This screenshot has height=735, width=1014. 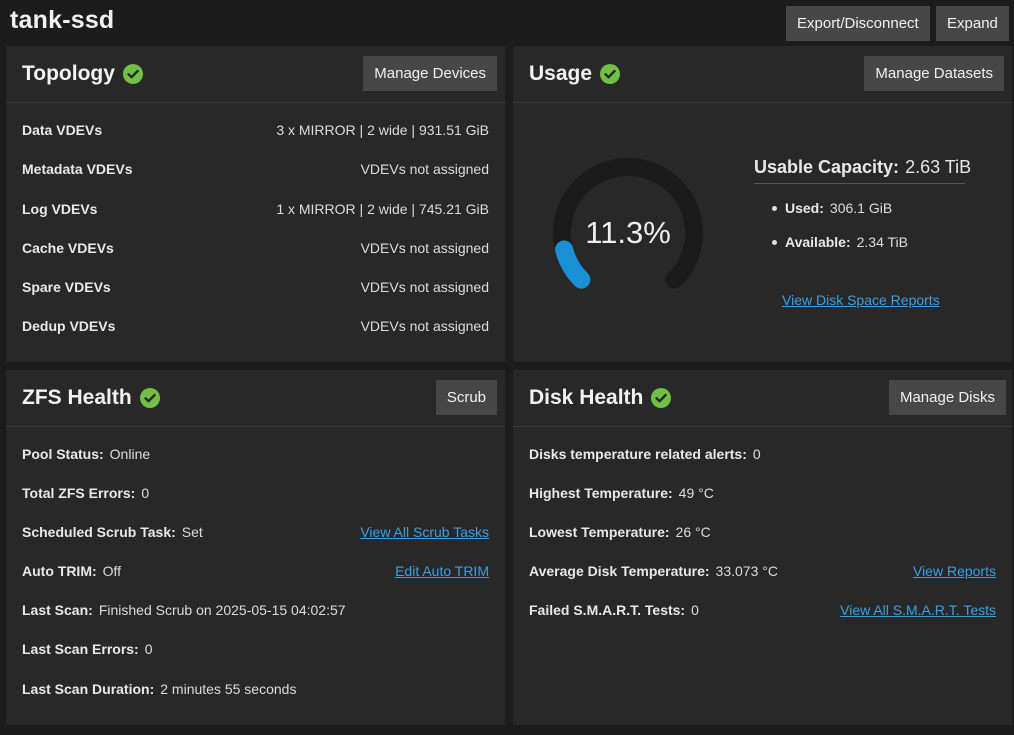 I want to click on edit-auto-trim-link: Edit Auto TRIM, so click(x=442, y=571).